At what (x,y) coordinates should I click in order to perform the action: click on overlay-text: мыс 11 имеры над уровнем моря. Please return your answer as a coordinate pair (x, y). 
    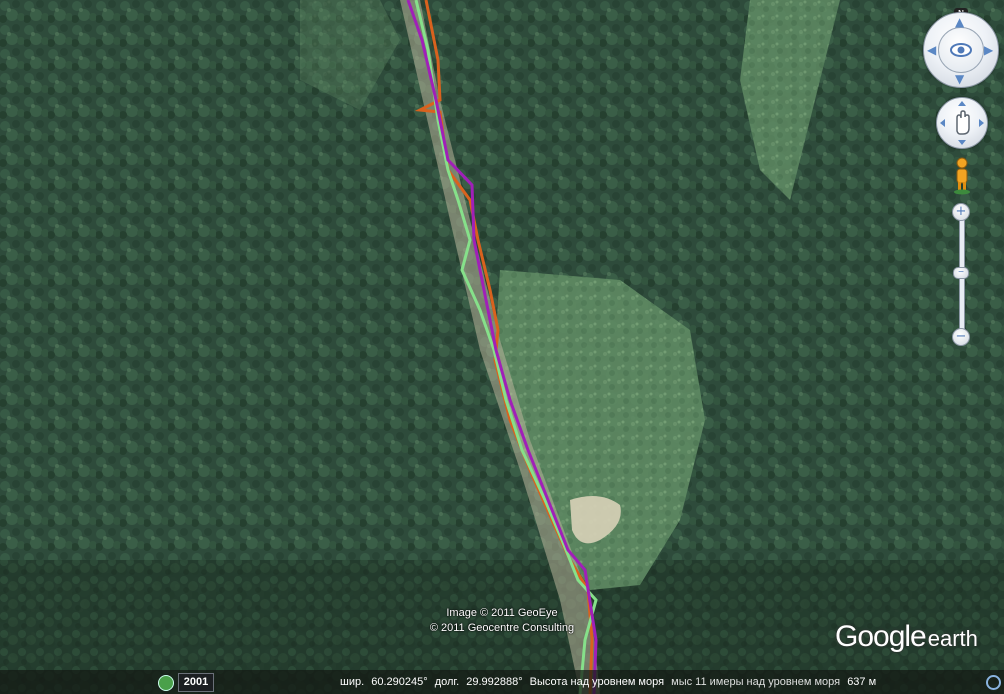
    Looking at the image, I should click on (756, 682).